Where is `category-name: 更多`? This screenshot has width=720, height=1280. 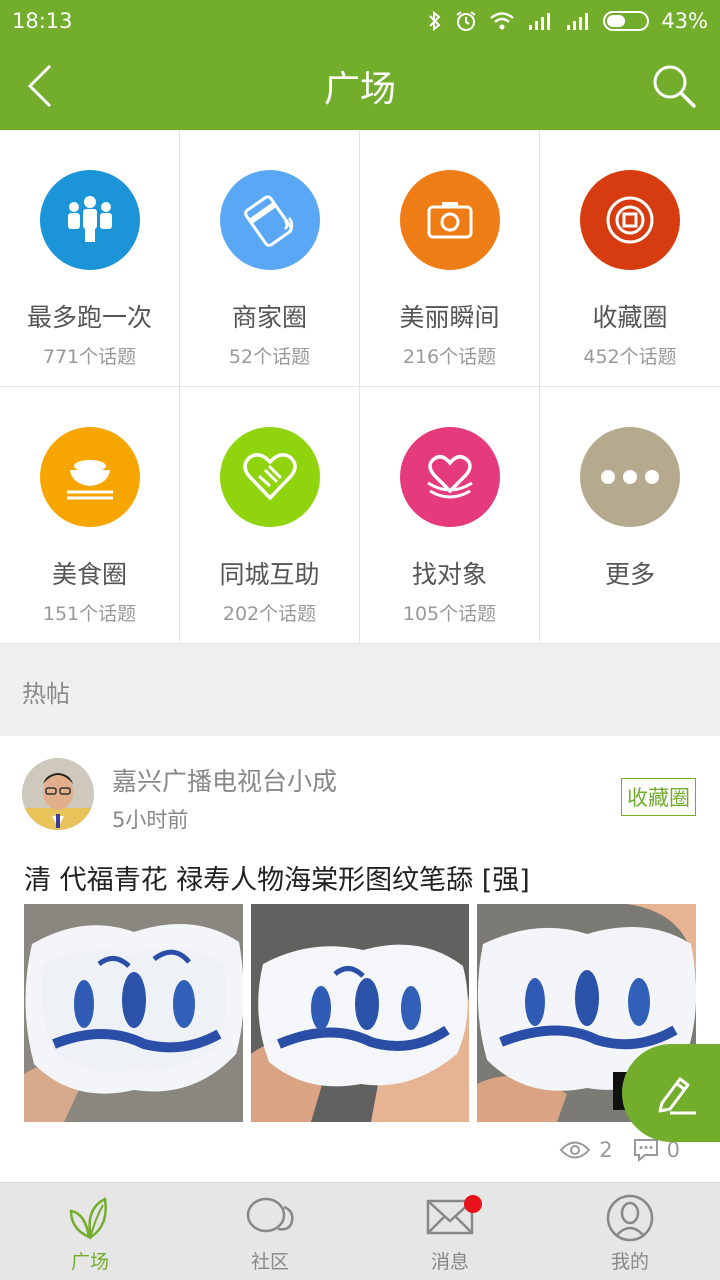 category-name: 更多 is located at coordinates (629, 574).